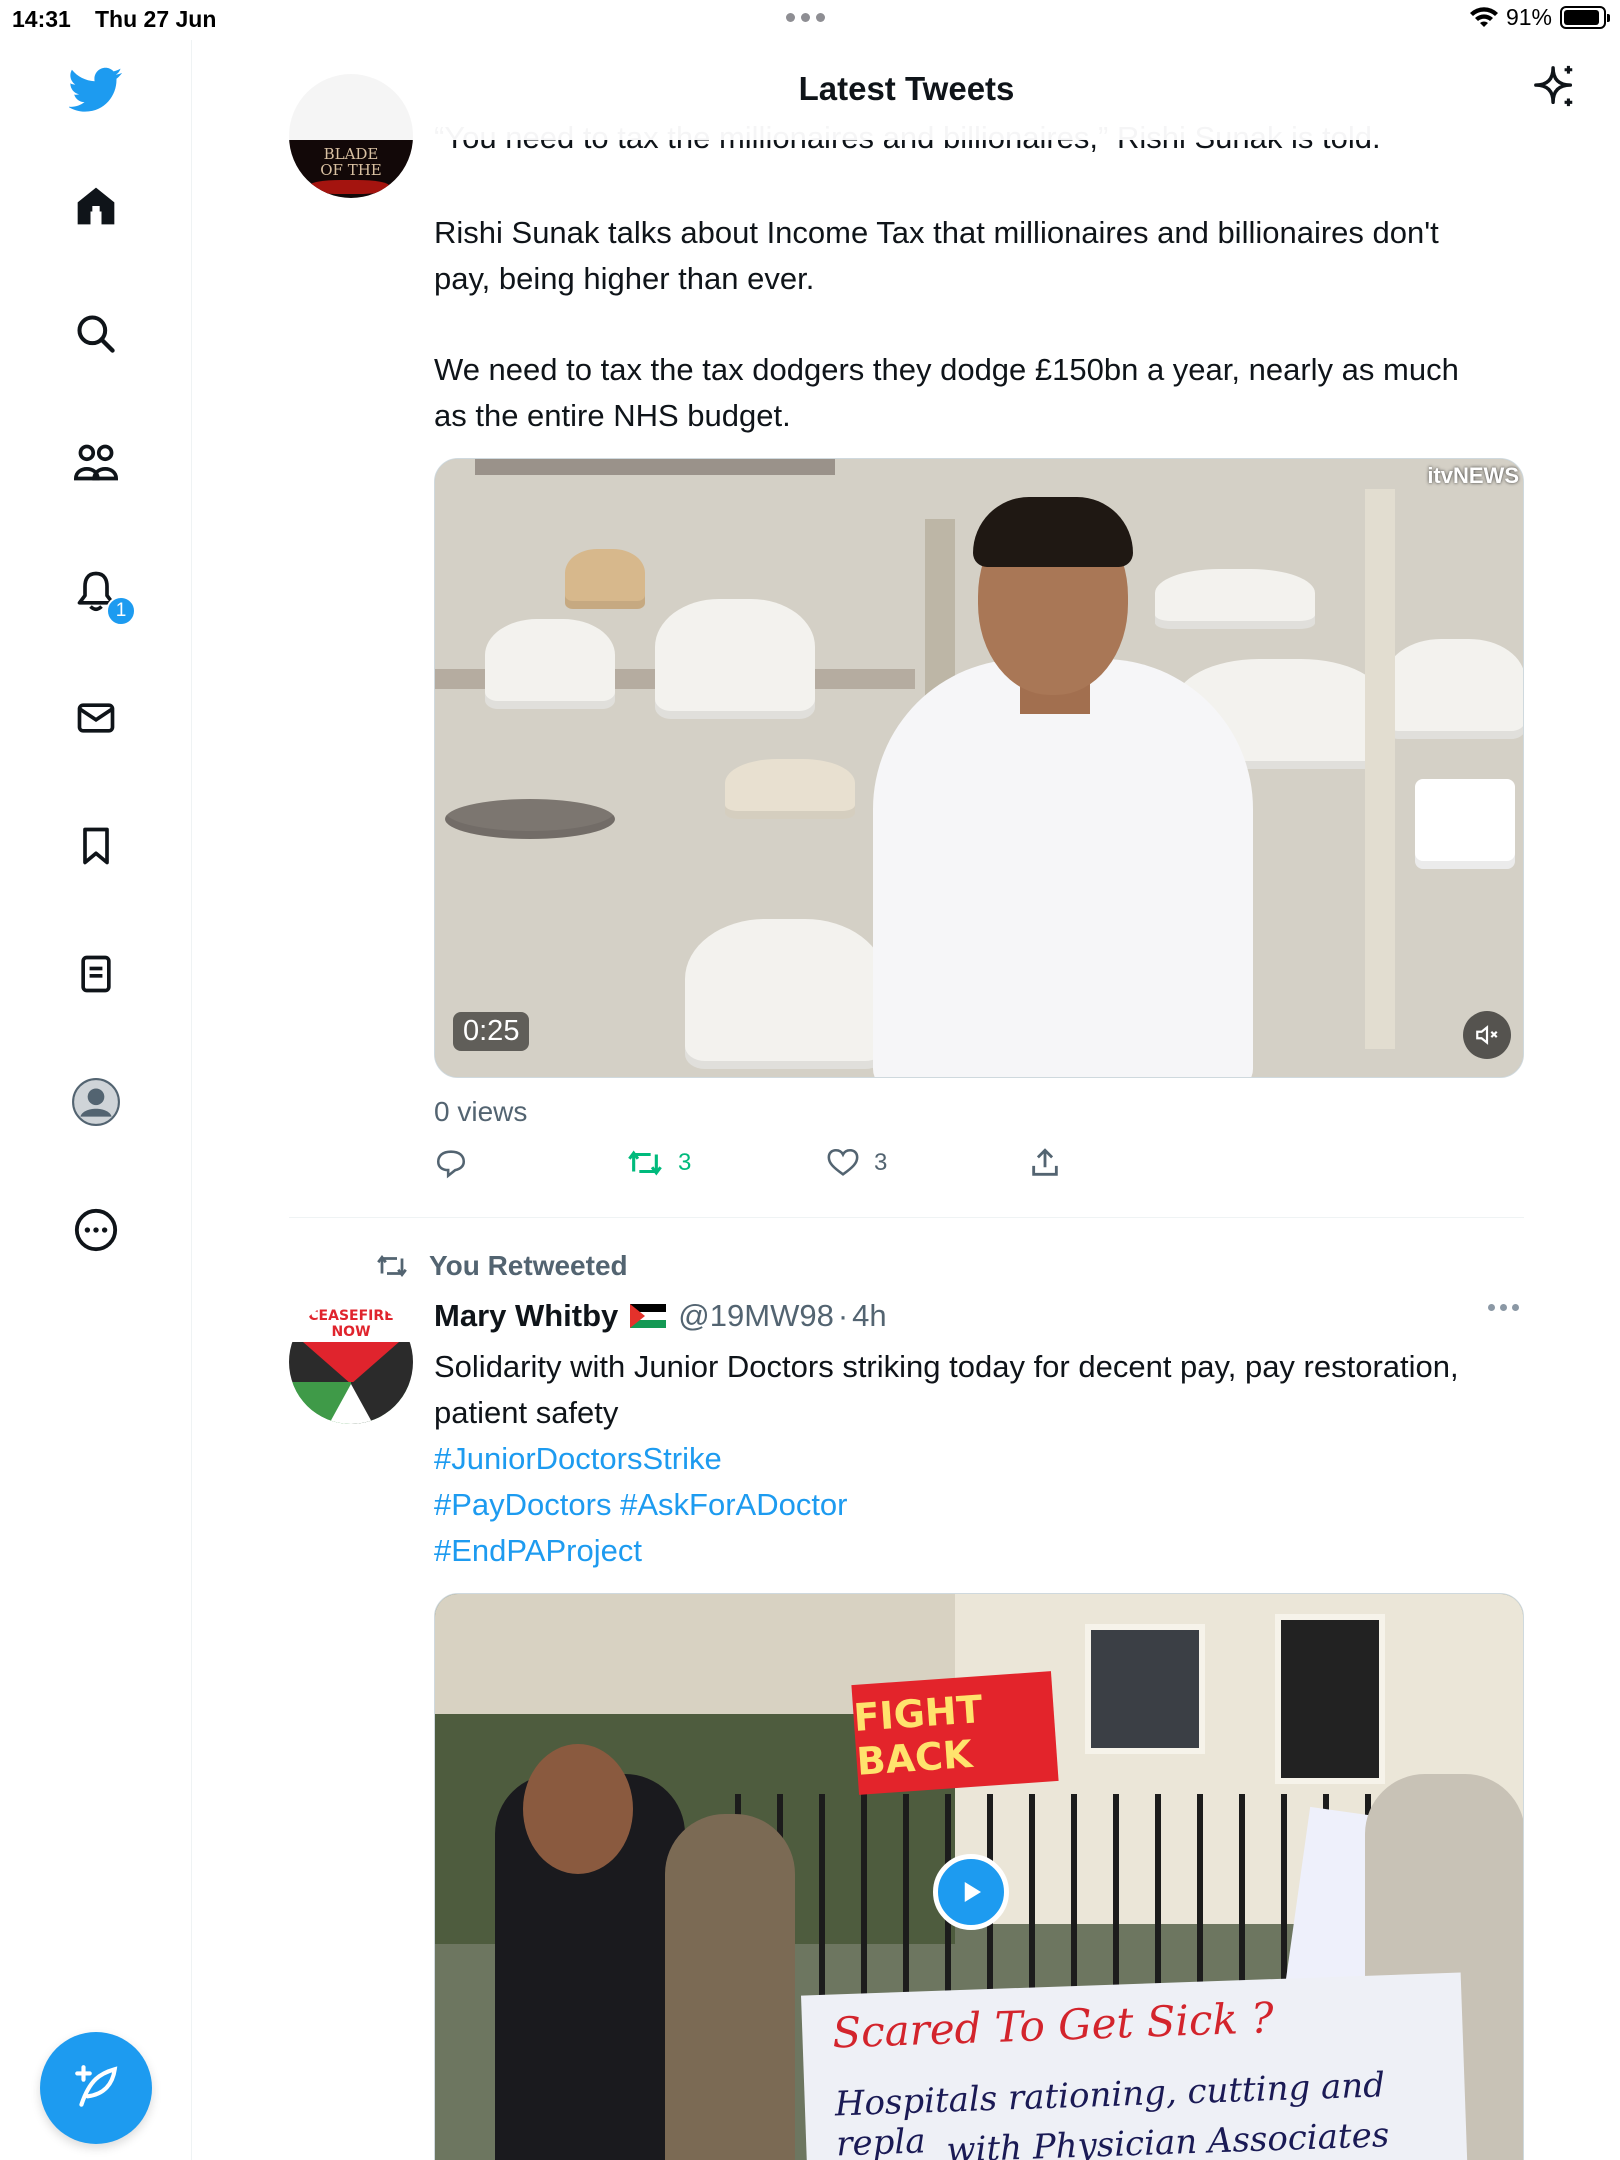 The image size is (1620, 2160). I want to click on sparkle-icon, so click(1553, 86).